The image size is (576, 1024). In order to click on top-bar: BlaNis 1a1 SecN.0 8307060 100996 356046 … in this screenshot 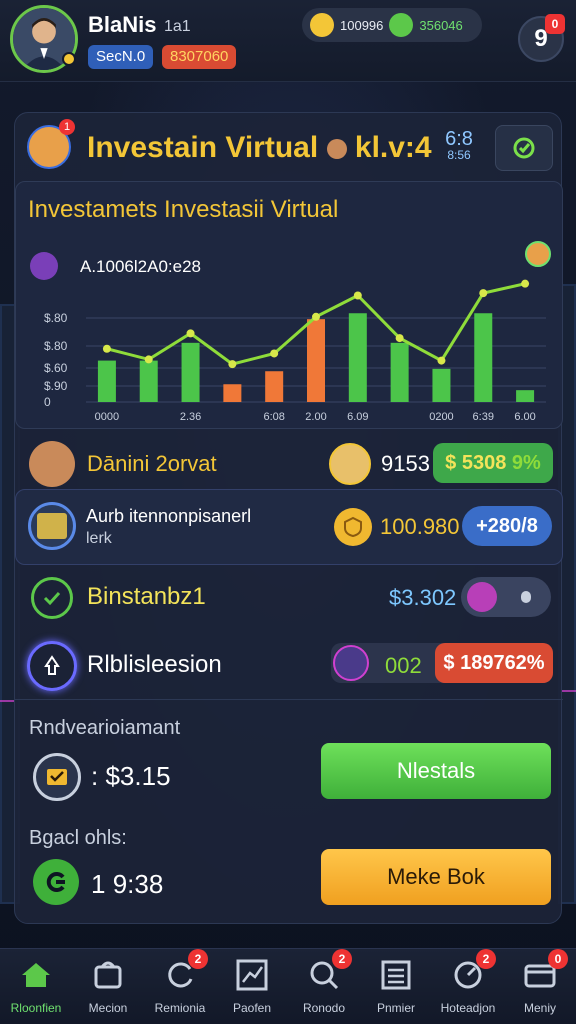, I will do `click(288, 41)`.